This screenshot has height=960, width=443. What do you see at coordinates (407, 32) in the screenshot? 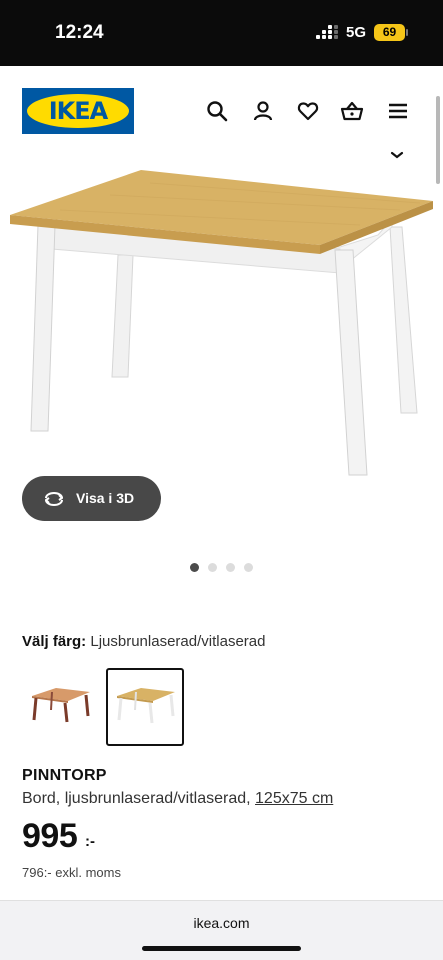
I see `battery-tip` at bounding box center [407, 32].